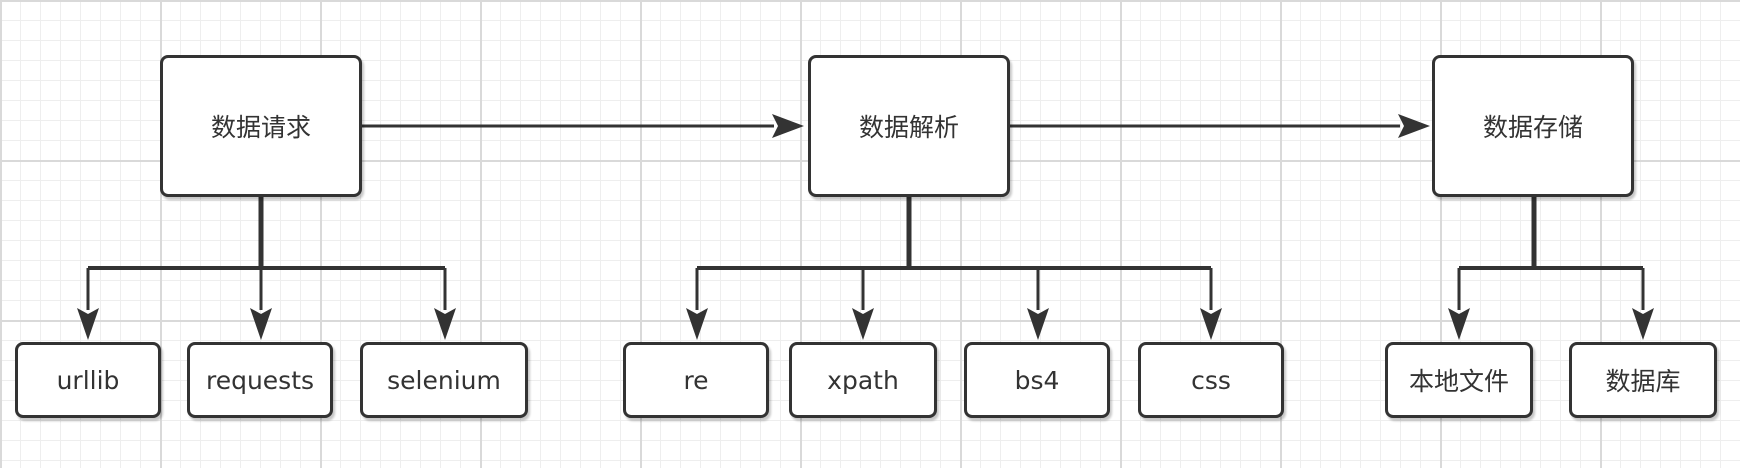 The height and width of the screenshot is (468, 1740). I want to click on node-bs4: bs4, so click(1037, 380).